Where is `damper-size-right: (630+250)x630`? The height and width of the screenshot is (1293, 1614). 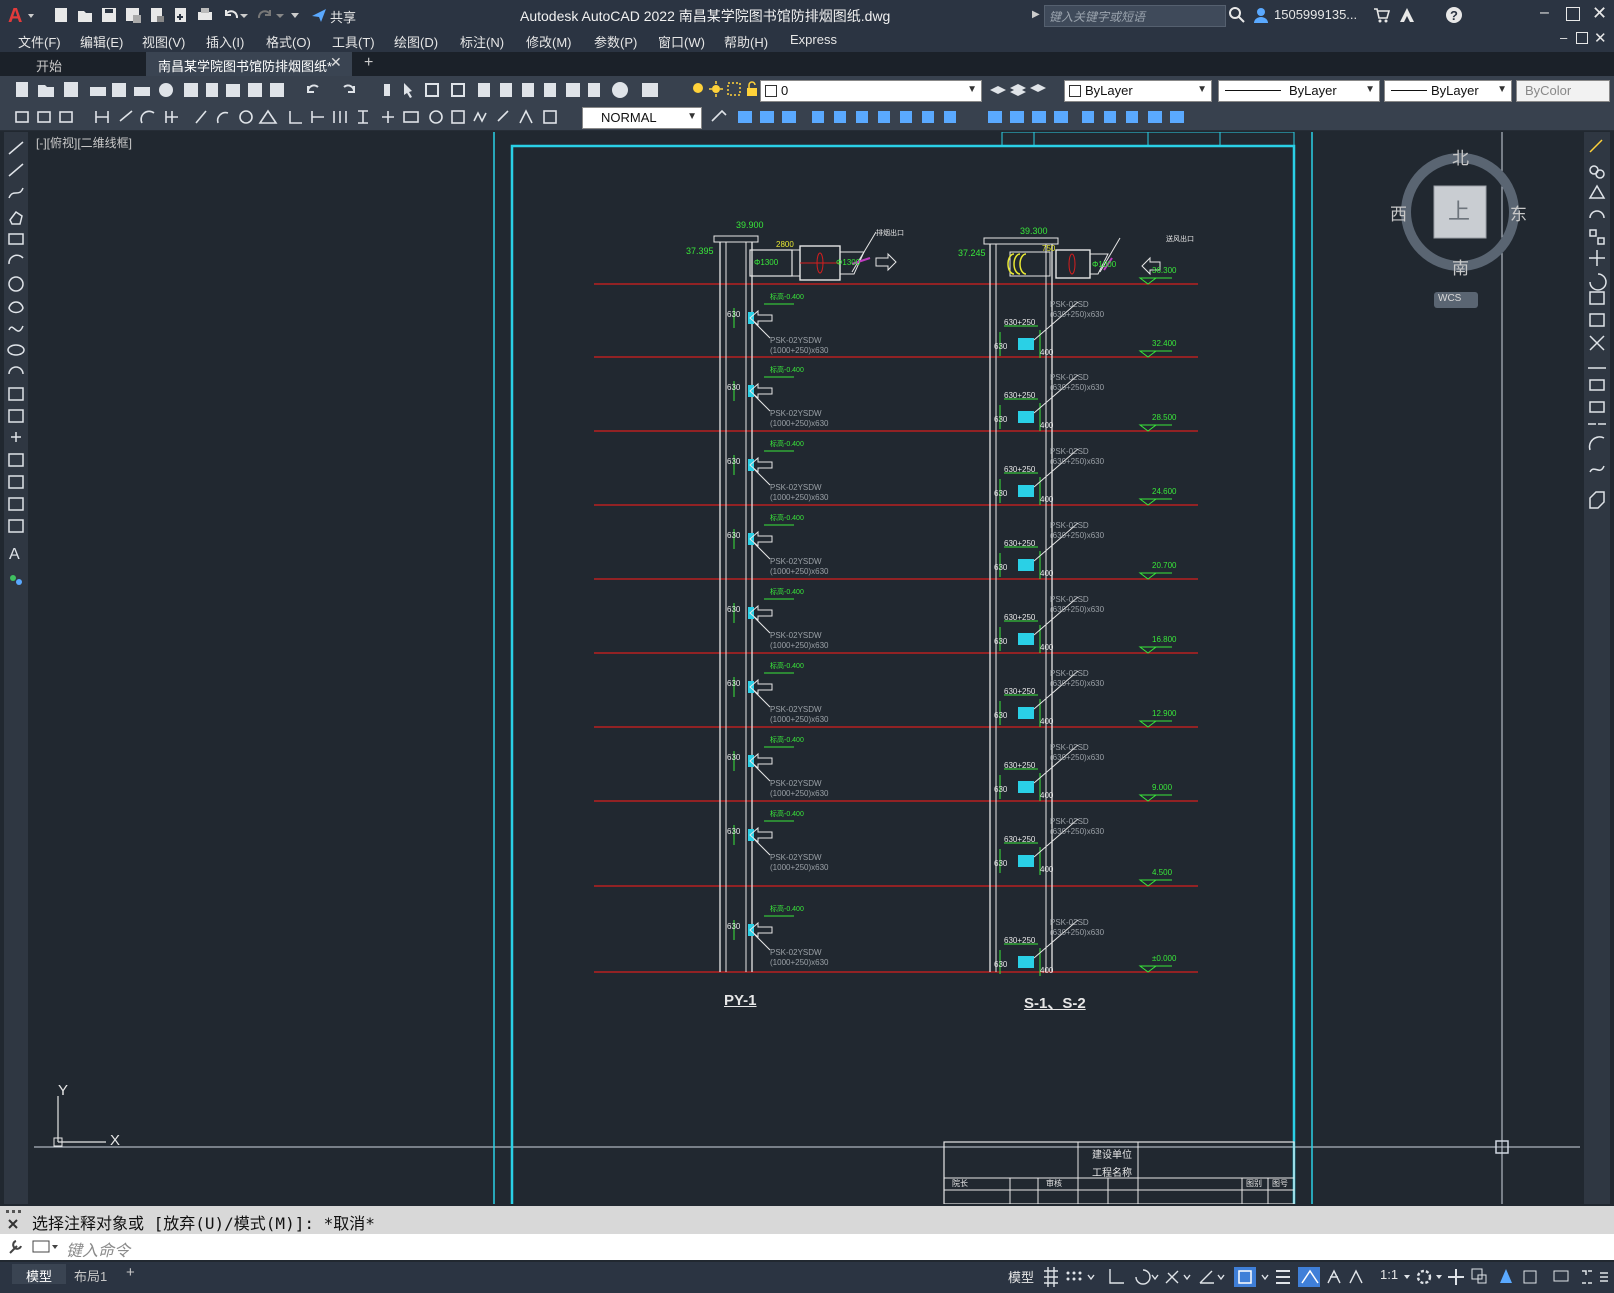 damper-size-right: (630+250)x630 is located at coordinates (1077, 831).